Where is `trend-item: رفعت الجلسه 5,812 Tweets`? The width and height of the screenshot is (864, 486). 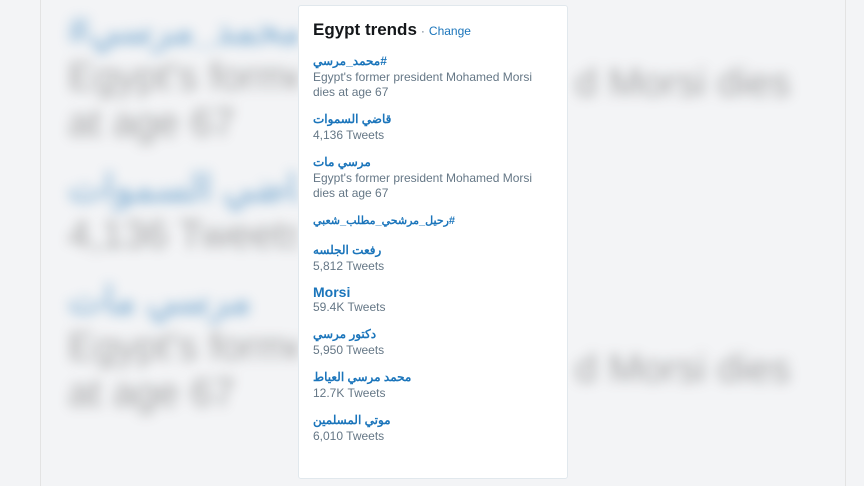 trend-item: رفعت الجلسه 5,812 Tweets is located at coordinates (433, 257).